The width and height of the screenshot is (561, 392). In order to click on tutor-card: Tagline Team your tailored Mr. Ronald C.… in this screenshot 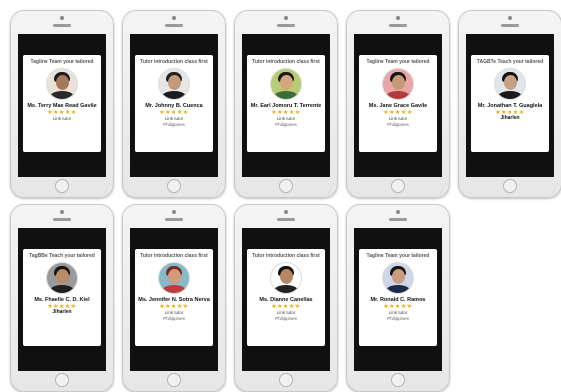, I will do `click(398, 297)`.